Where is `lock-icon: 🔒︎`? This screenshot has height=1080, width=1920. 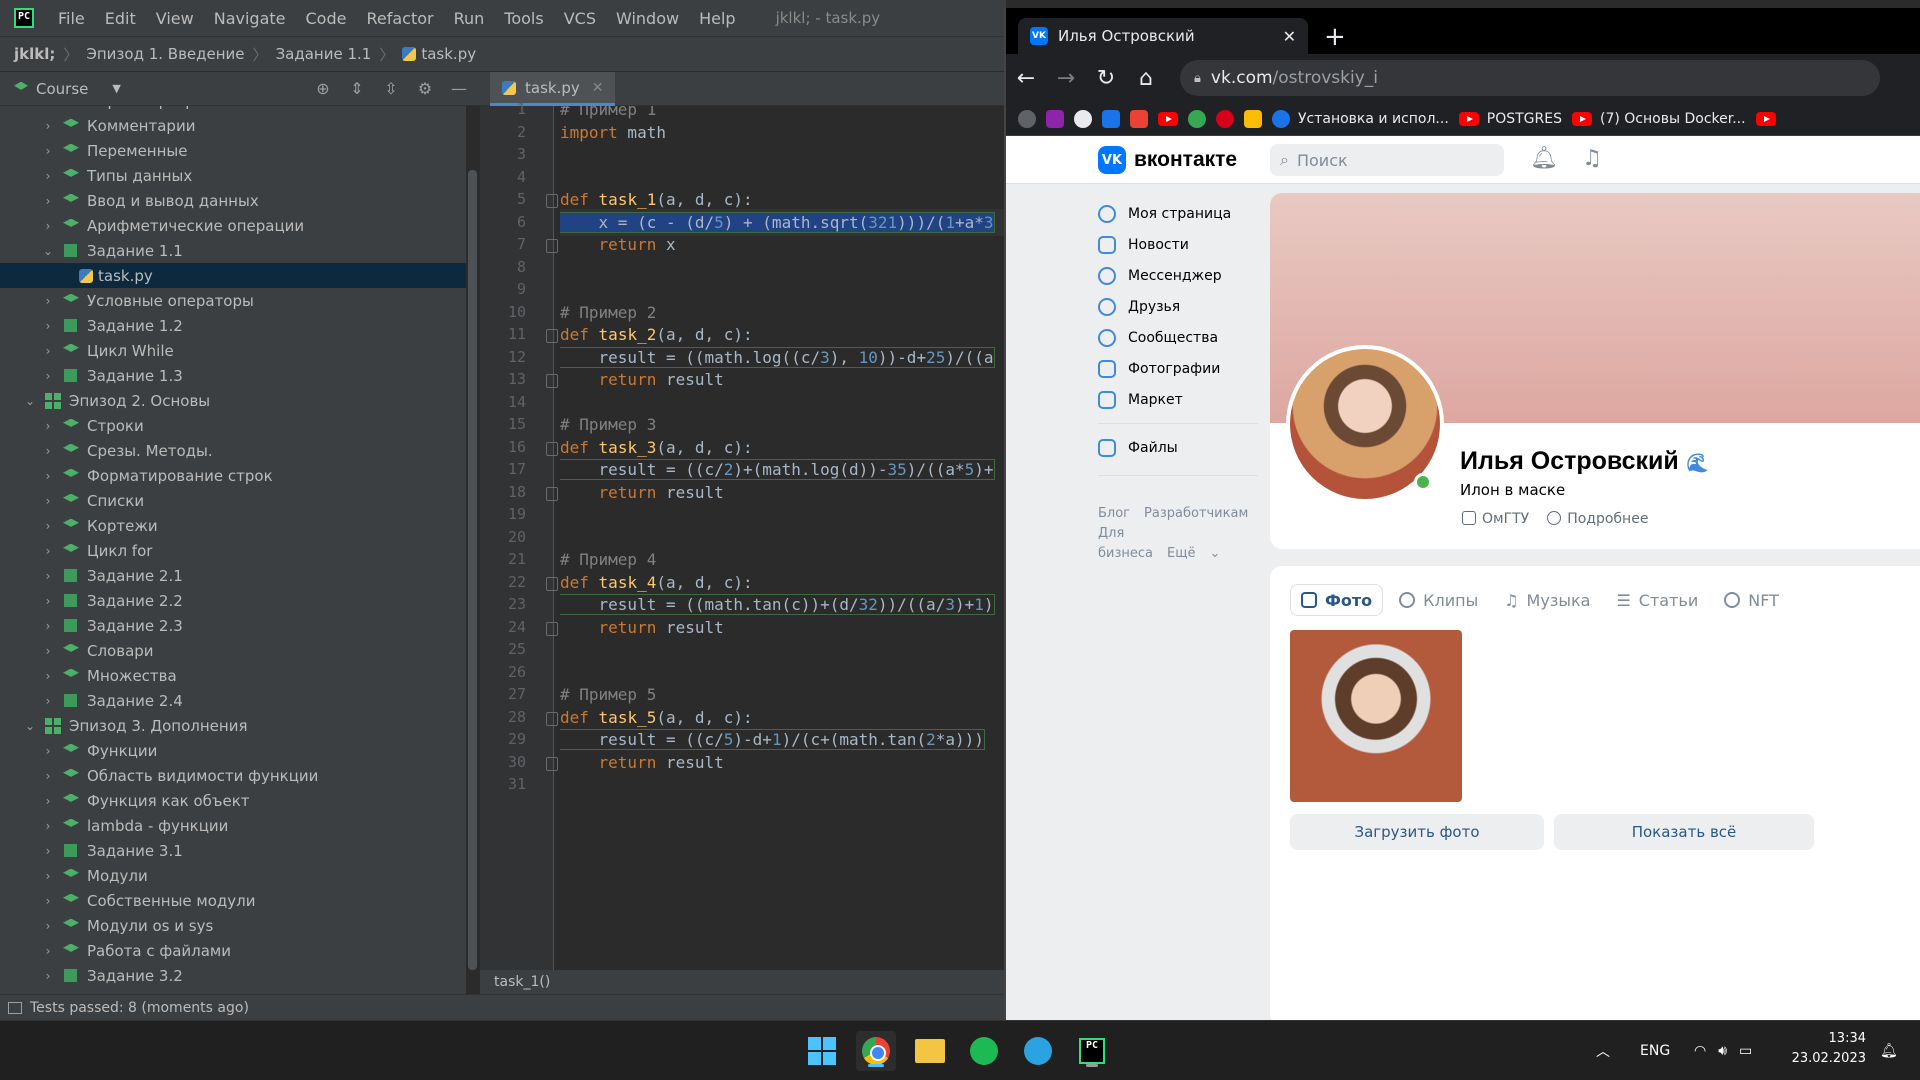 lock-icon: 🔒︎ is located at coordinates (1197, 78).